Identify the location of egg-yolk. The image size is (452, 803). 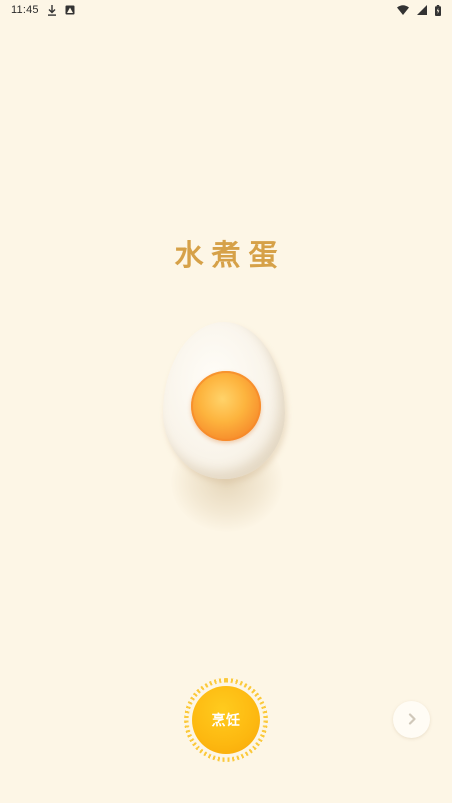
(226, 406).